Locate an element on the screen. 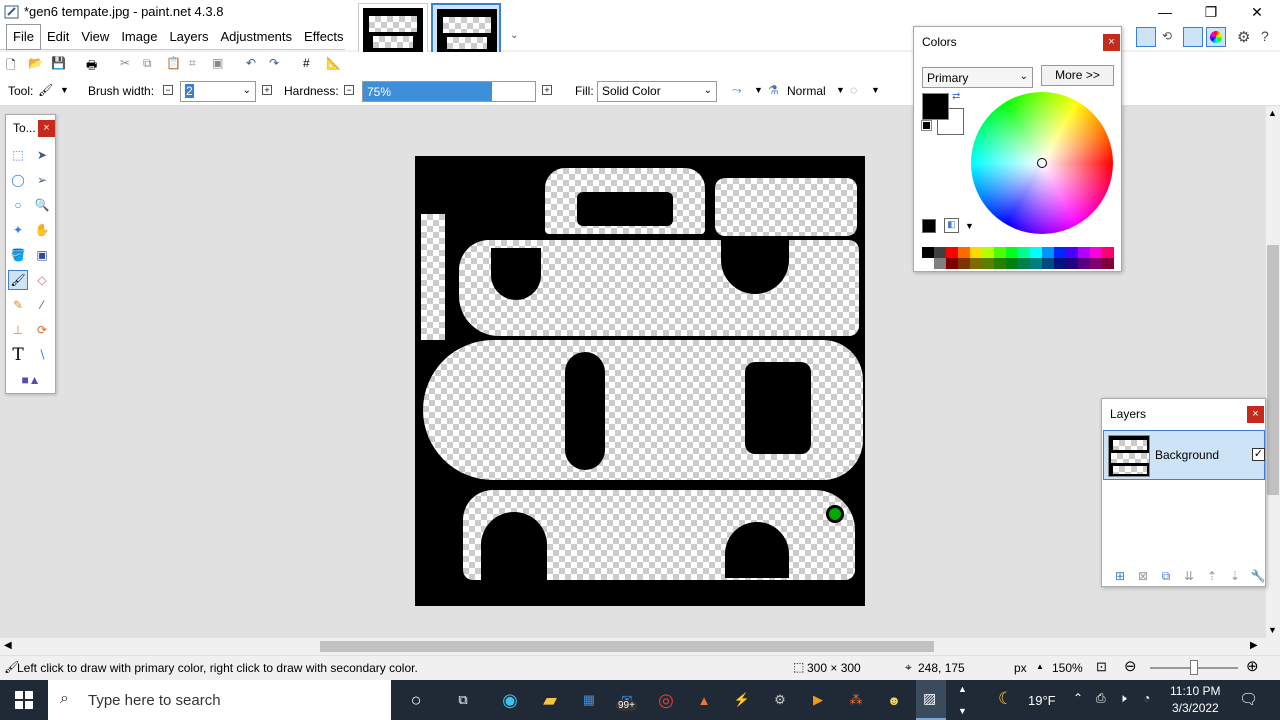  text-tool-icon: T is located at coordinates (18, 355).